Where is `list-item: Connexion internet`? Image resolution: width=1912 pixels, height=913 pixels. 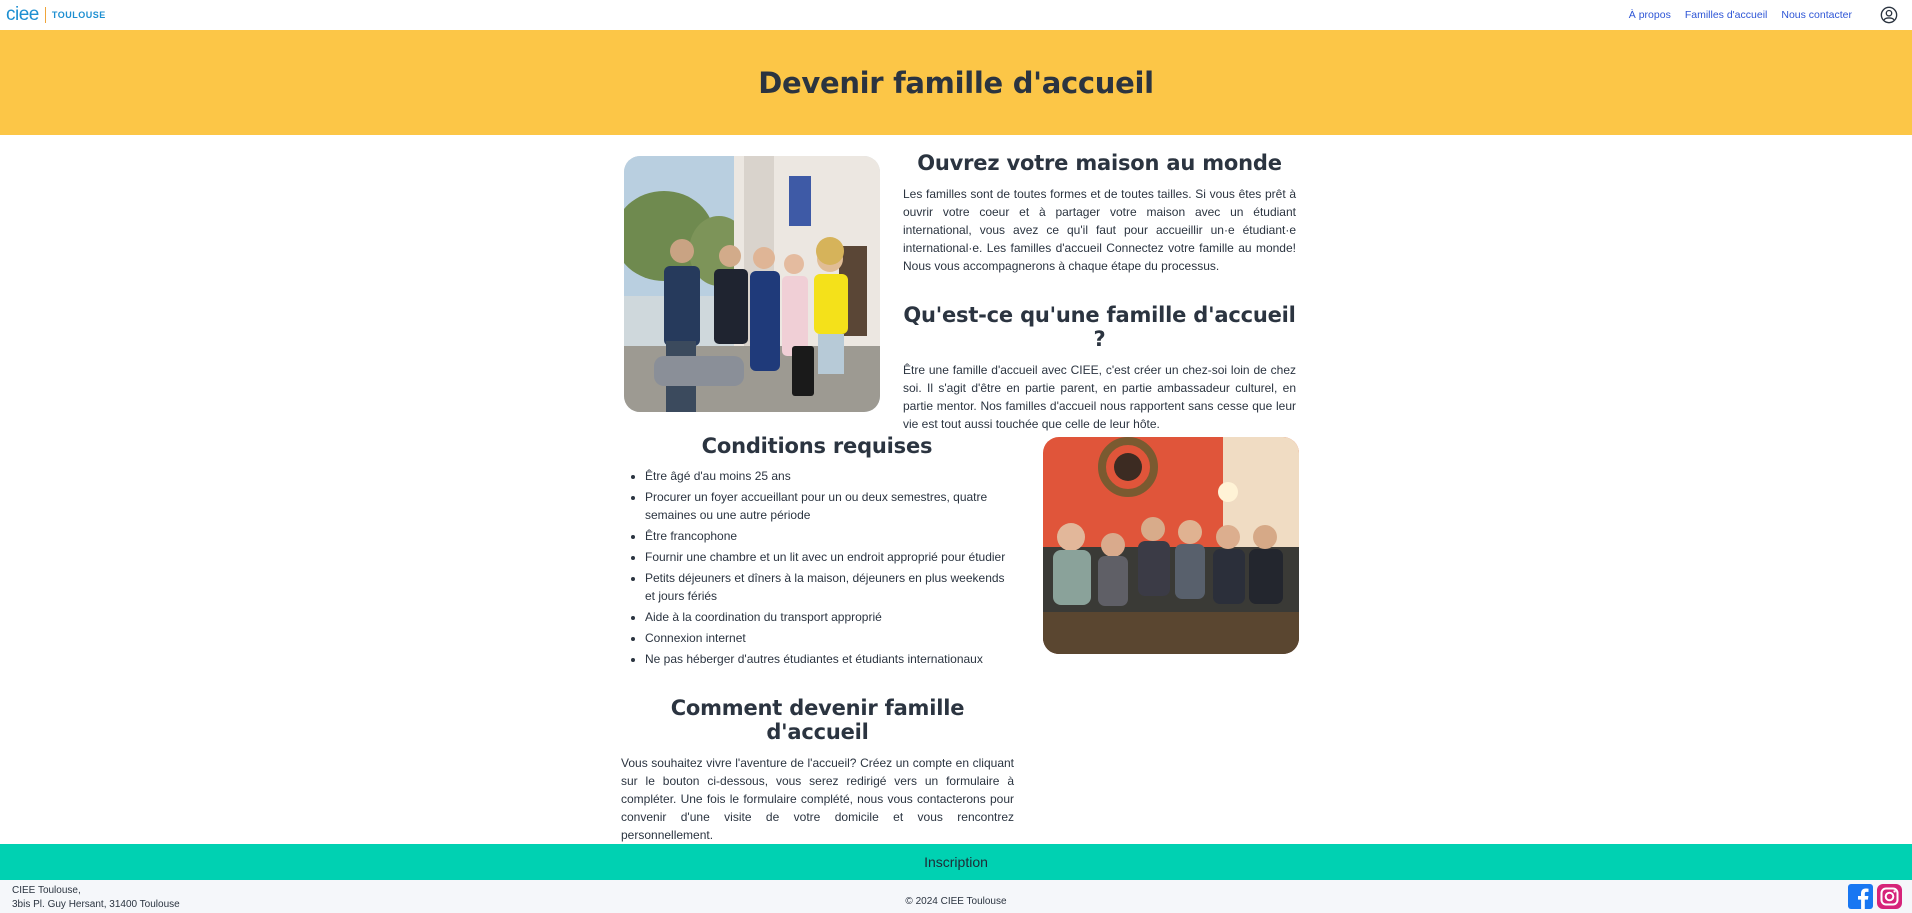 list-item: Connexion internet is located at coordinates (827, 638).